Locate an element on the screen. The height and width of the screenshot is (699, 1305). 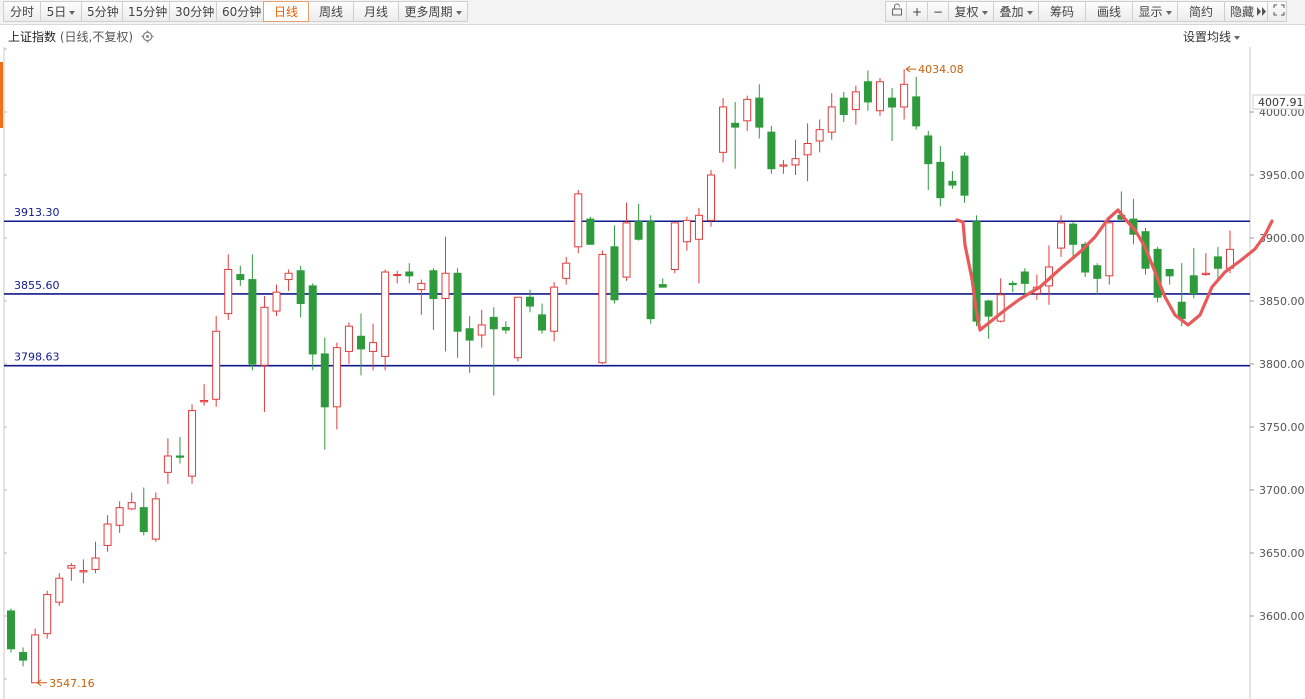
tool-3-button: 复权 is located at coordinates (971, 11).